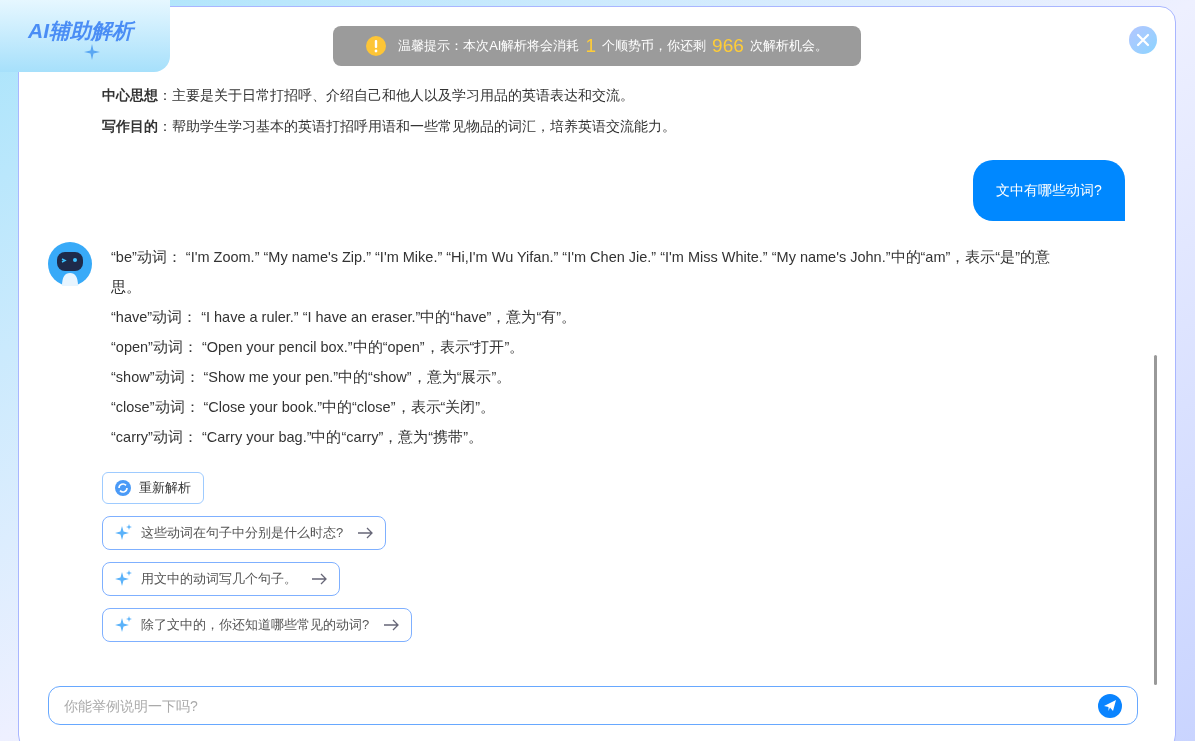 This screenshot has width=1195, height=741. What do you see at coordinates (1143, 40) in the screenshot?
I see `close-icon` at bounding box center [1143, 40].